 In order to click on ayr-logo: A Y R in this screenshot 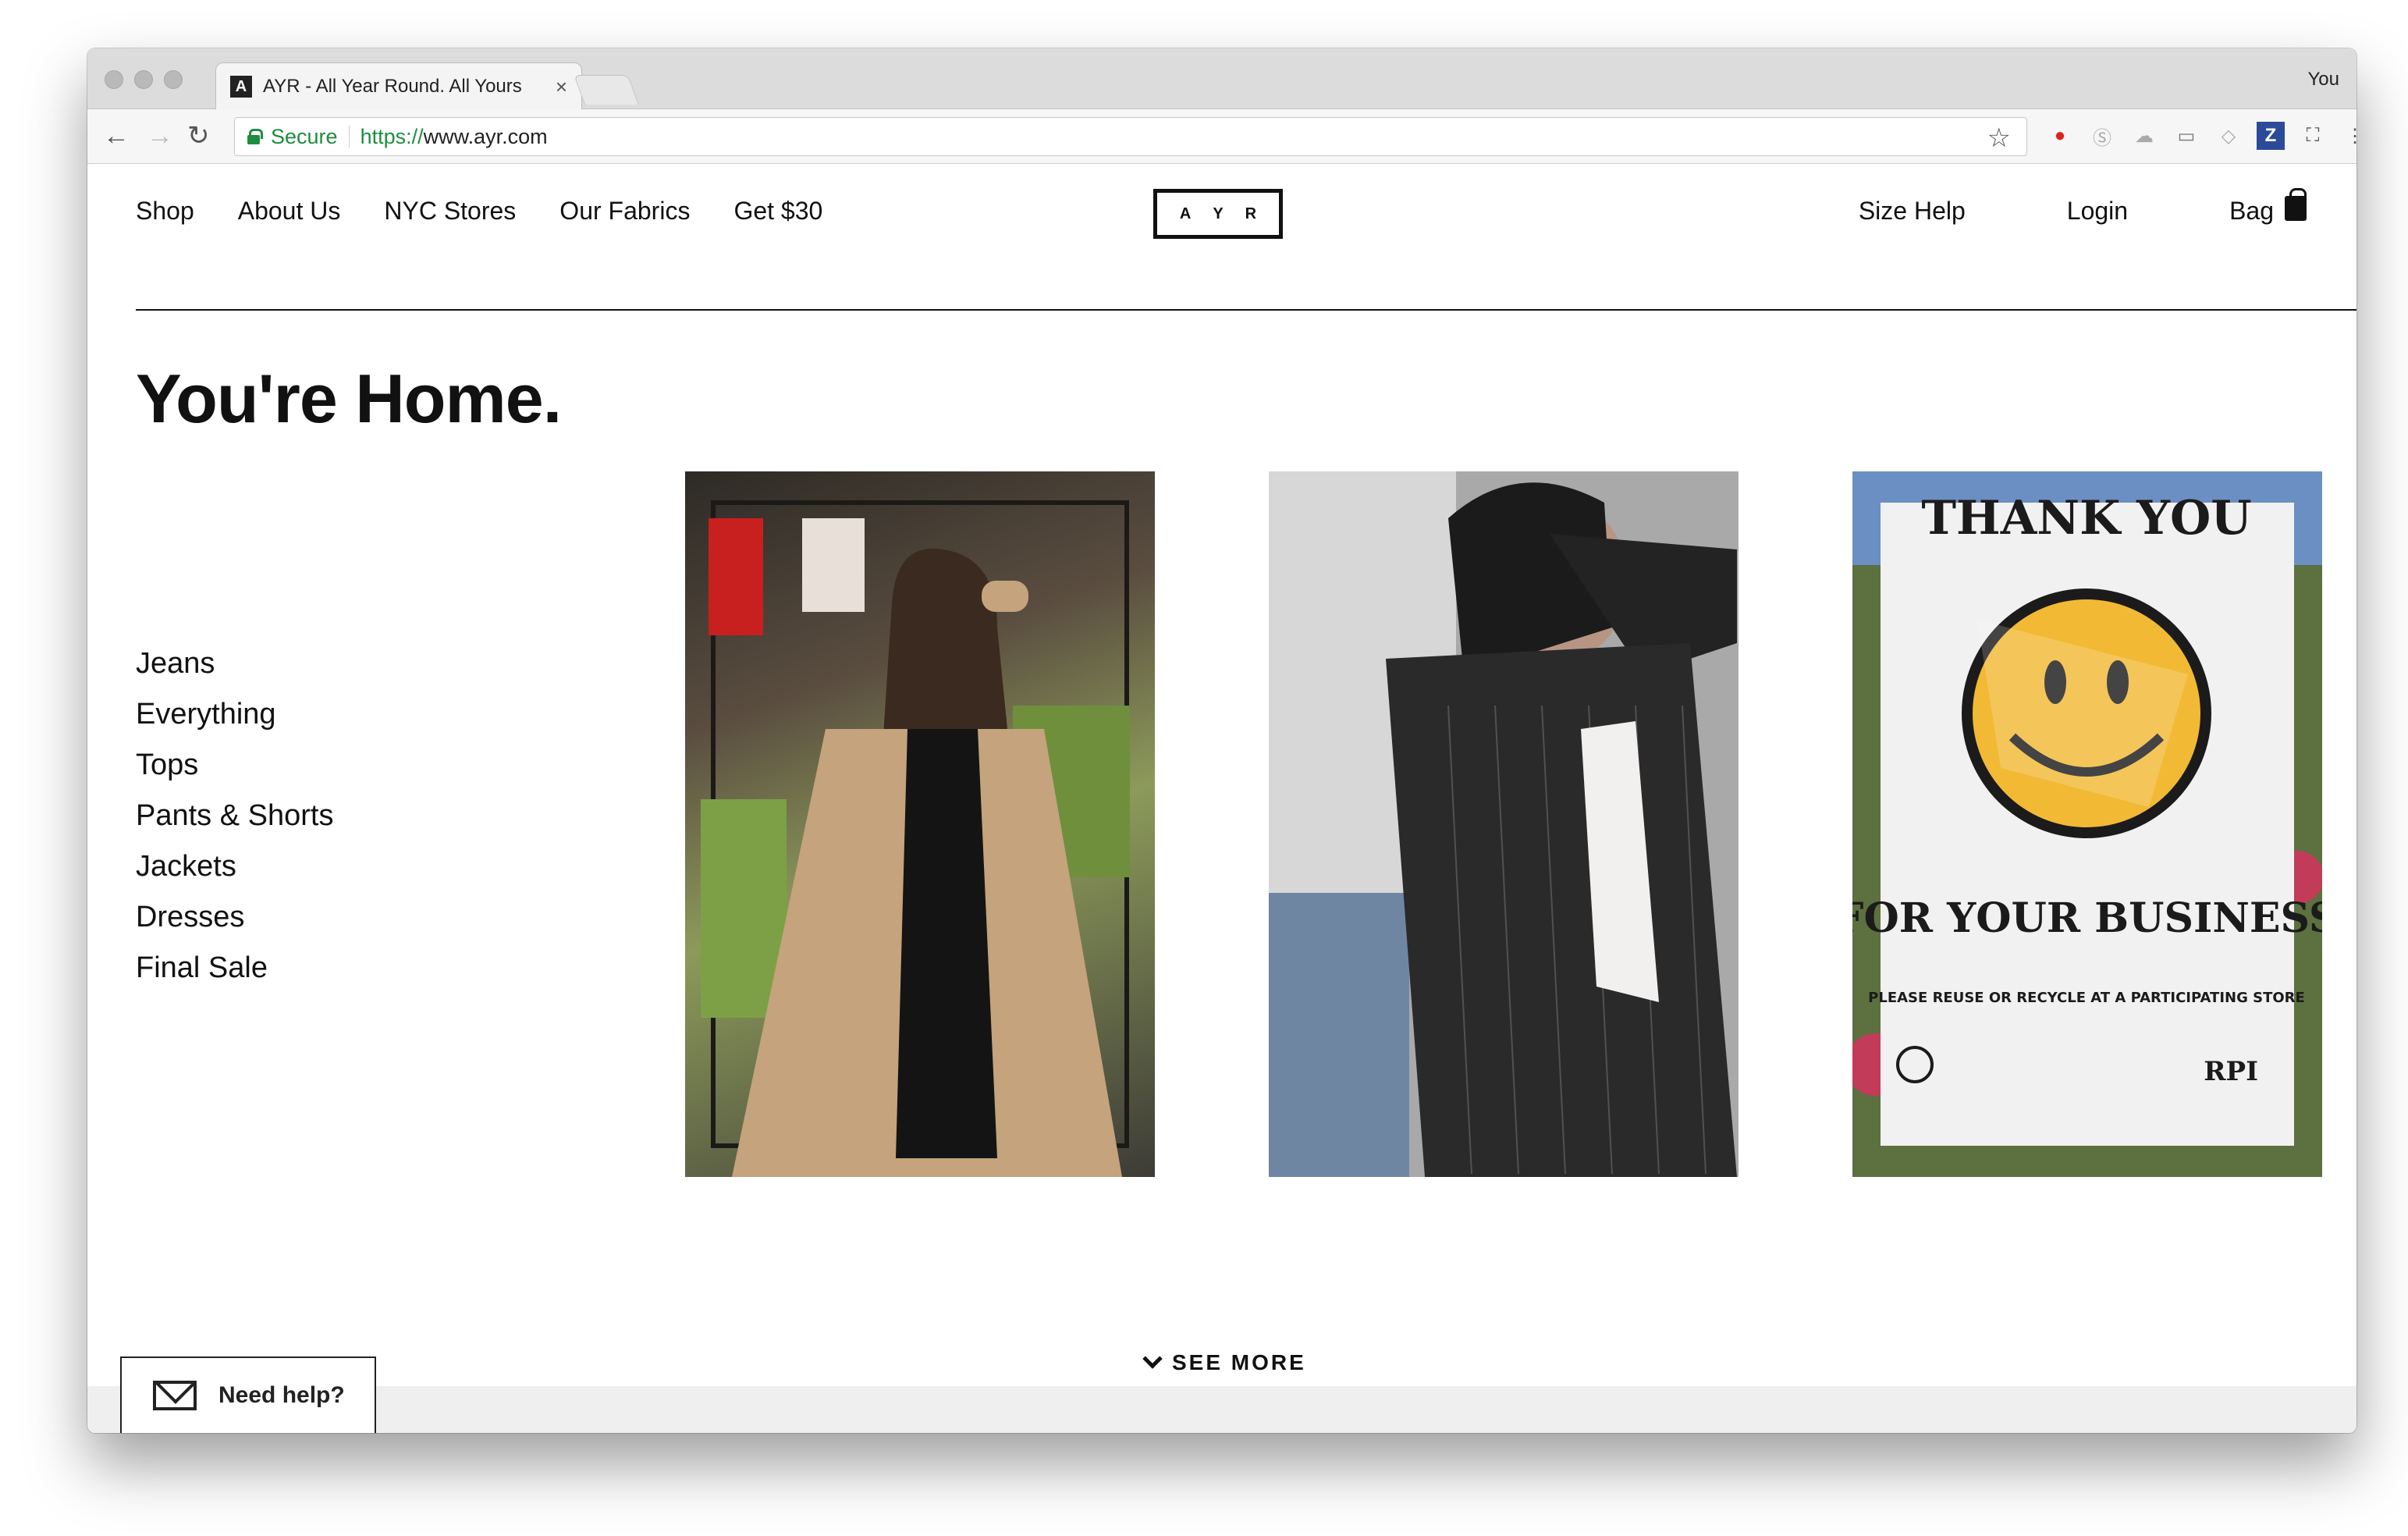, I will do `click(1218, 214)`.